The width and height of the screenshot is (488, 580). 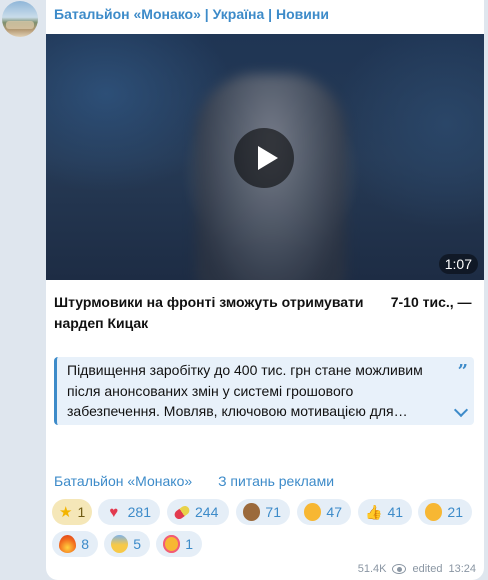 I want to click on reaction-count: 281, so click(x=139, y=512).